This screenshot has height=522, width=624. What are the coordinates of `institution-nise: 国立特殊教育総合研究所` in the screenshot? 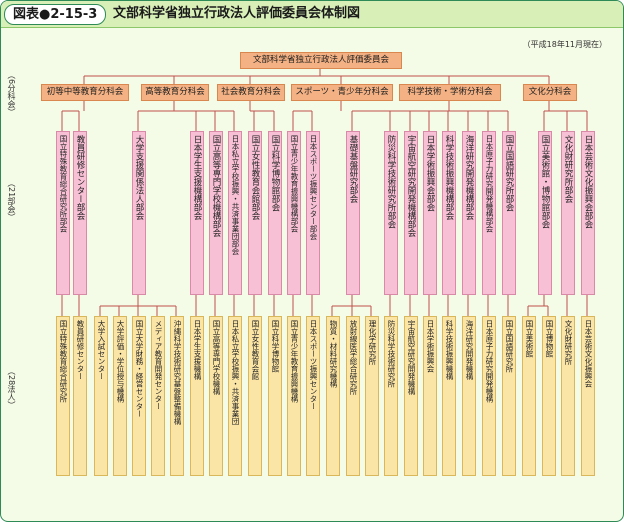 It's located at (63, 396).